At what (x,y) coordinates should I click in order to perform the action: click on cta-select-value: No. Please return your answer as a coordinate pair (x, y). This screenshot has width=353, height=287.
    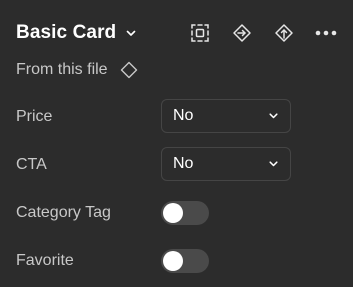
    Looking at the image, I should click on (183, 163).